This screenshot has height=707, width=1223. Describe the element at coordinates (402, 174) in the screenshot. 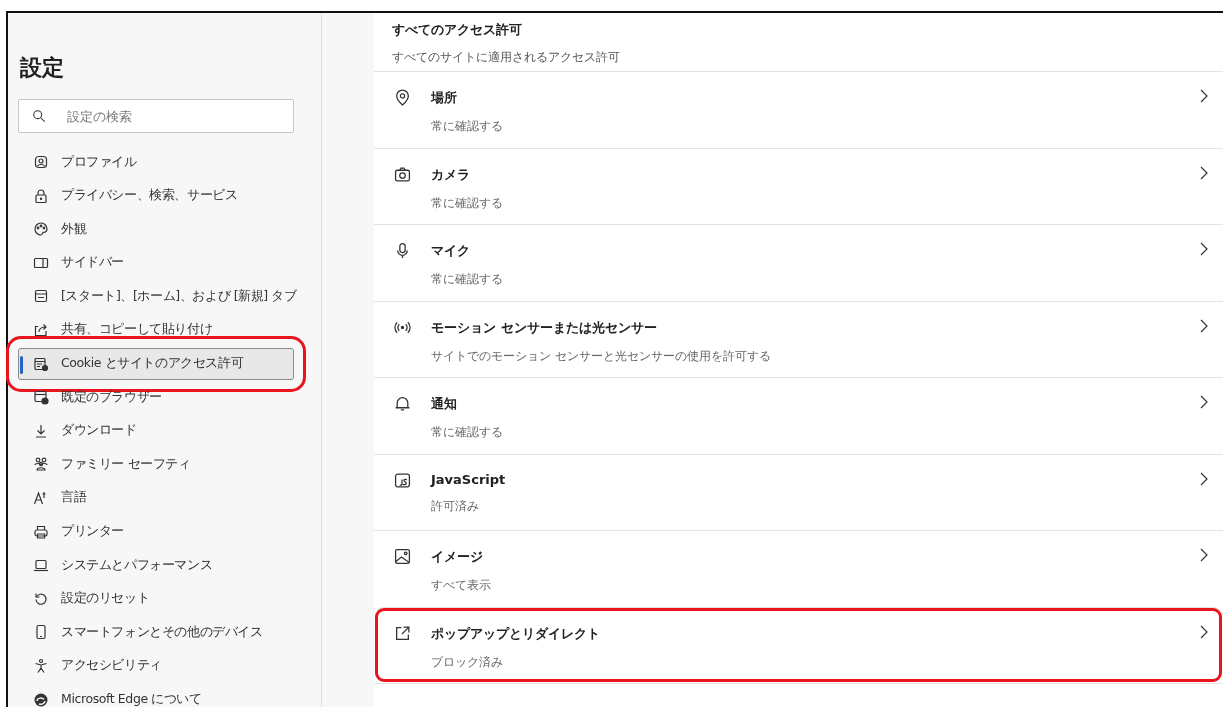

I see `camera-icon` at that location.